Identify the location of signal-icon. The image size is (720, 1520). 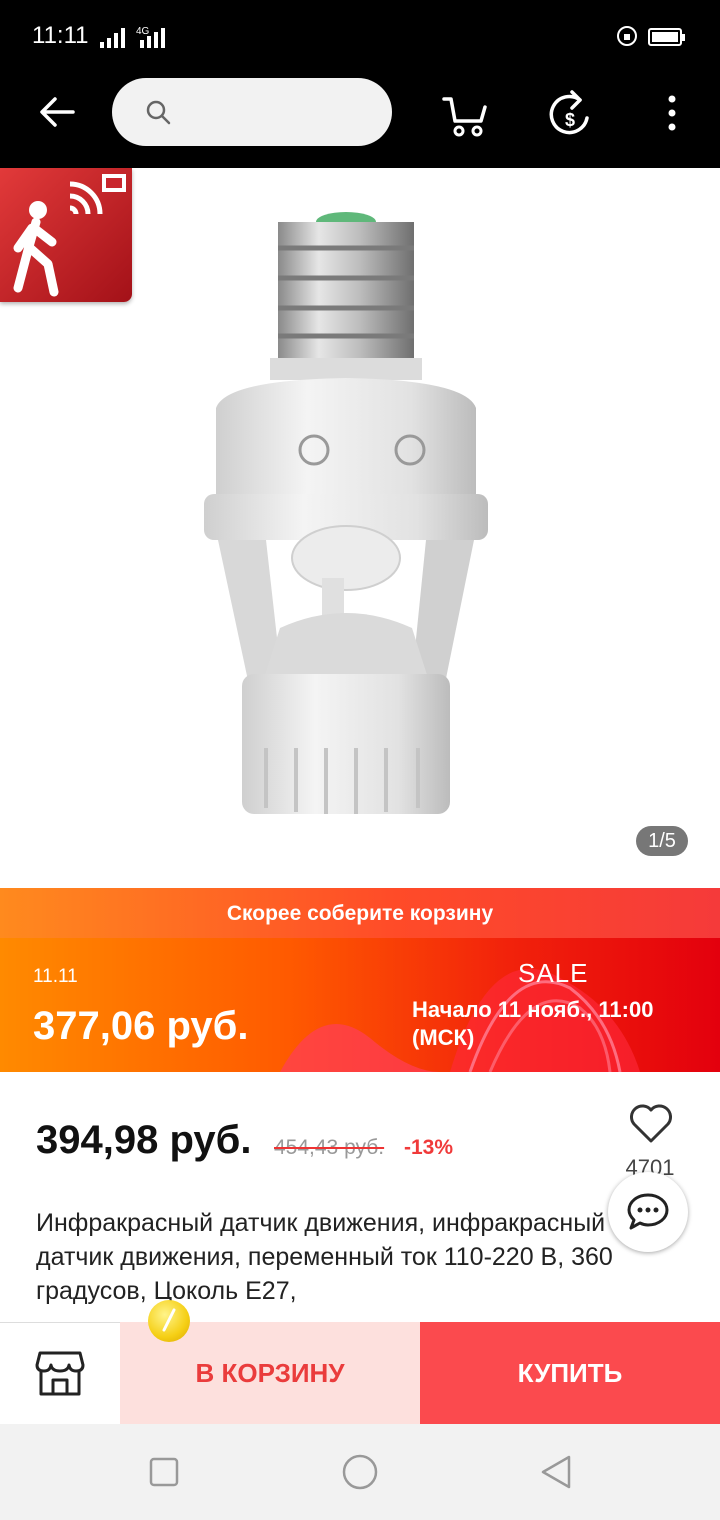
(112, 37).